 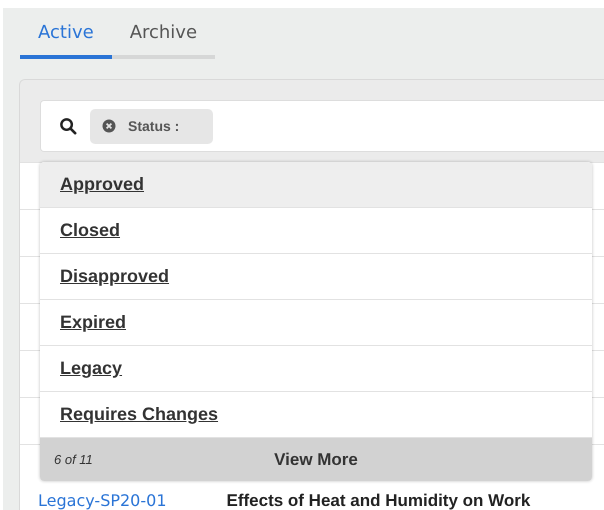 What do you see at coordinates (154, 126) in the screenshot?
I see `filter-label: Status :` at bounding box center [154, 126].